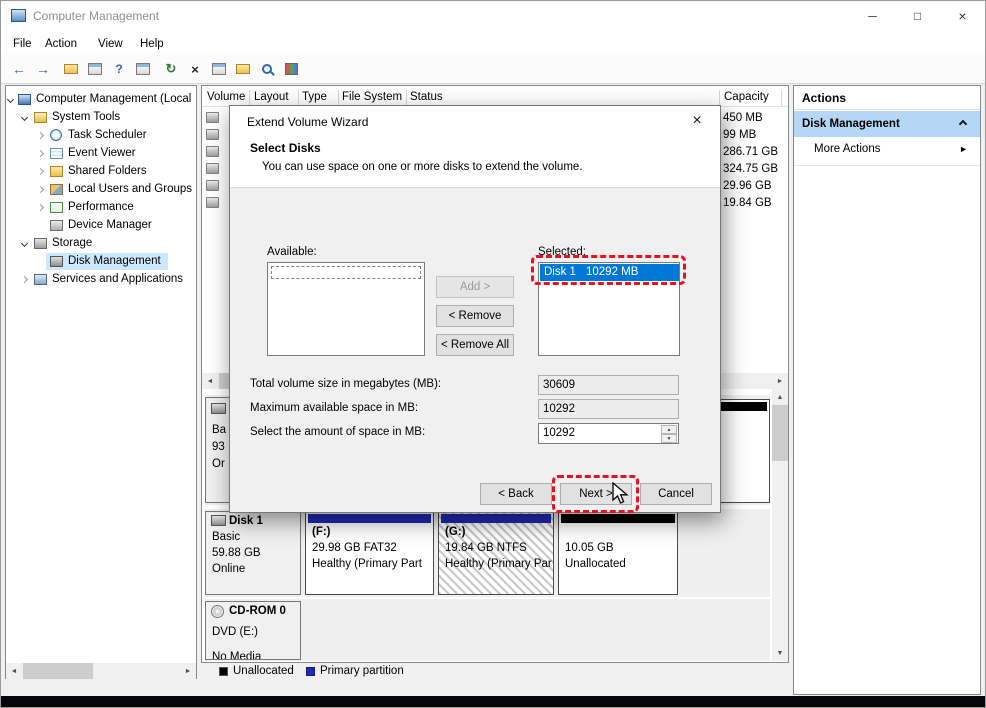 The width and height of the screenshot is (986, 708). I want to click on add-button: Add >, so click(475, 287).